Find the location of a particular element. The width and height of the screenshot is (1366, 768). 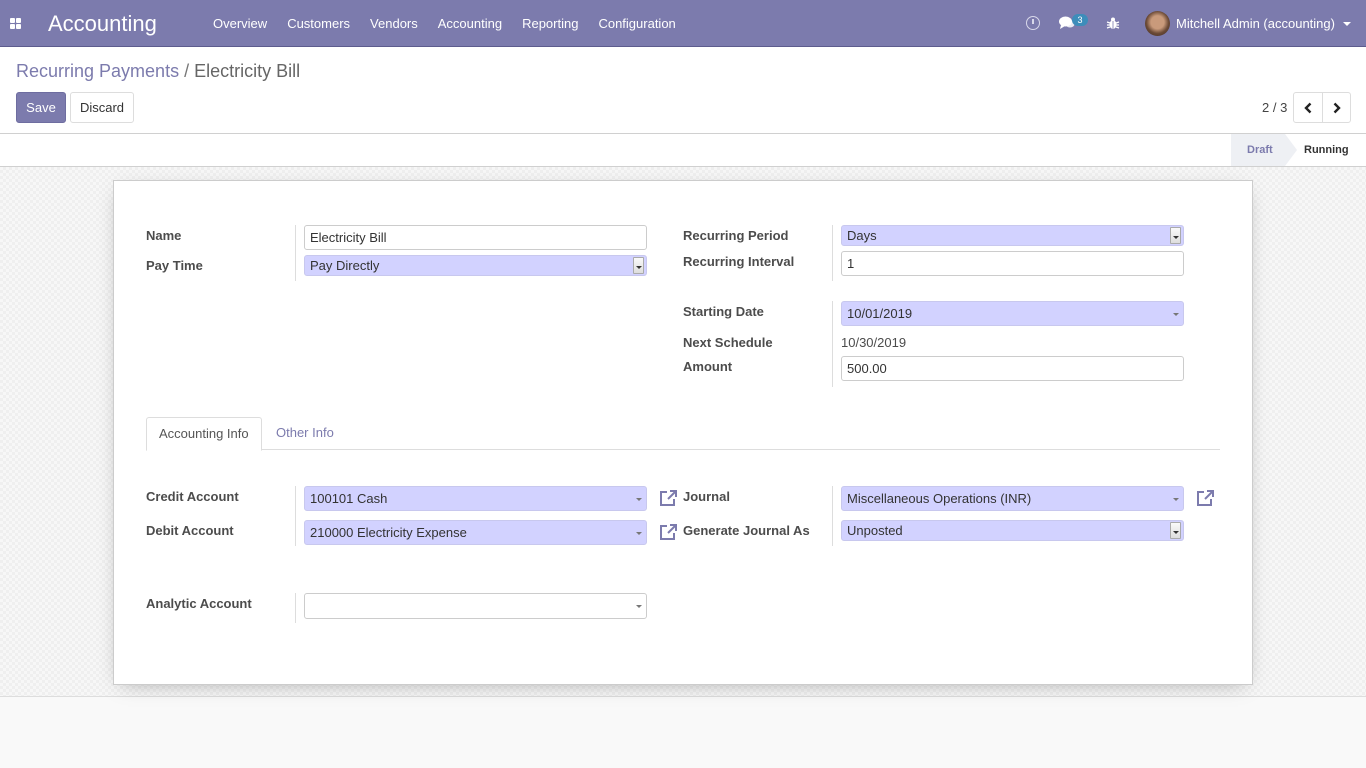

notebook-tabs: Accounting Info Other Info is located at coordinates (683, 434).